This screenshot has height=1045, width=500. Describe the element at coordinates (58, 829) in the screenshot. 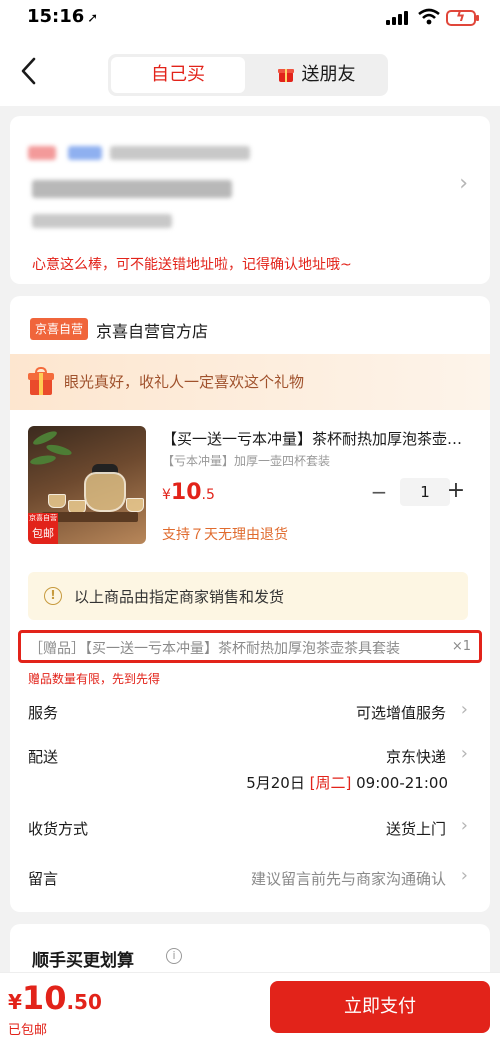

I see `receive-label: 收货方式` at that location.